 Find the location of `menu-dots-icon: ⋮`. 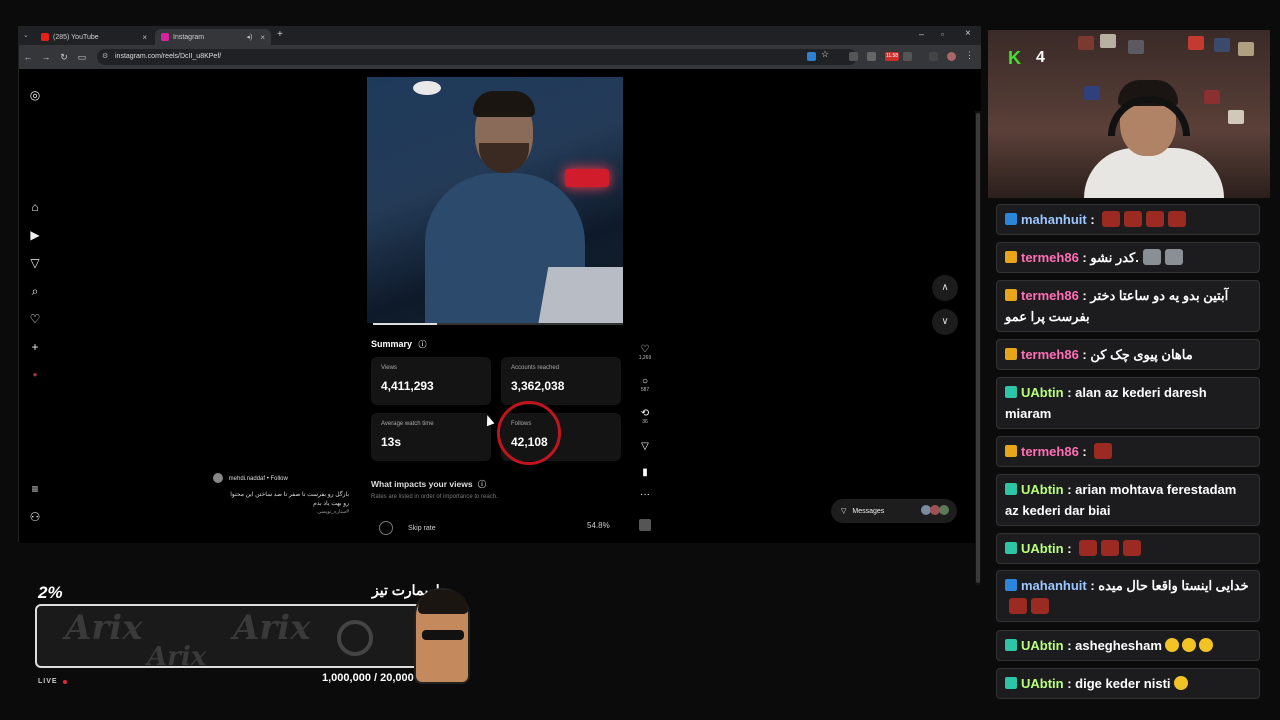

menu-dots-icon: ⋮ is located at coordinates (969, 55).